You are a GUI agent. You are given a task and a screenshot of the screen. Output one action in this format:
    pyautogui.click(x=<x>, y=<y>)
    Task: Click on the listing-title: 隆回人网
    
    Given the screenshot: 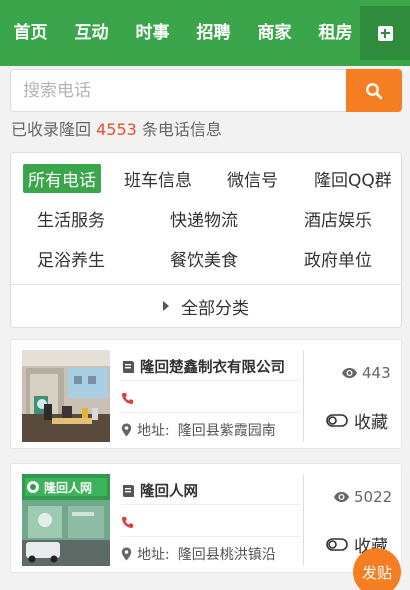 What is the action you would take?
    pyautogui.click(x=159, y=490)
    